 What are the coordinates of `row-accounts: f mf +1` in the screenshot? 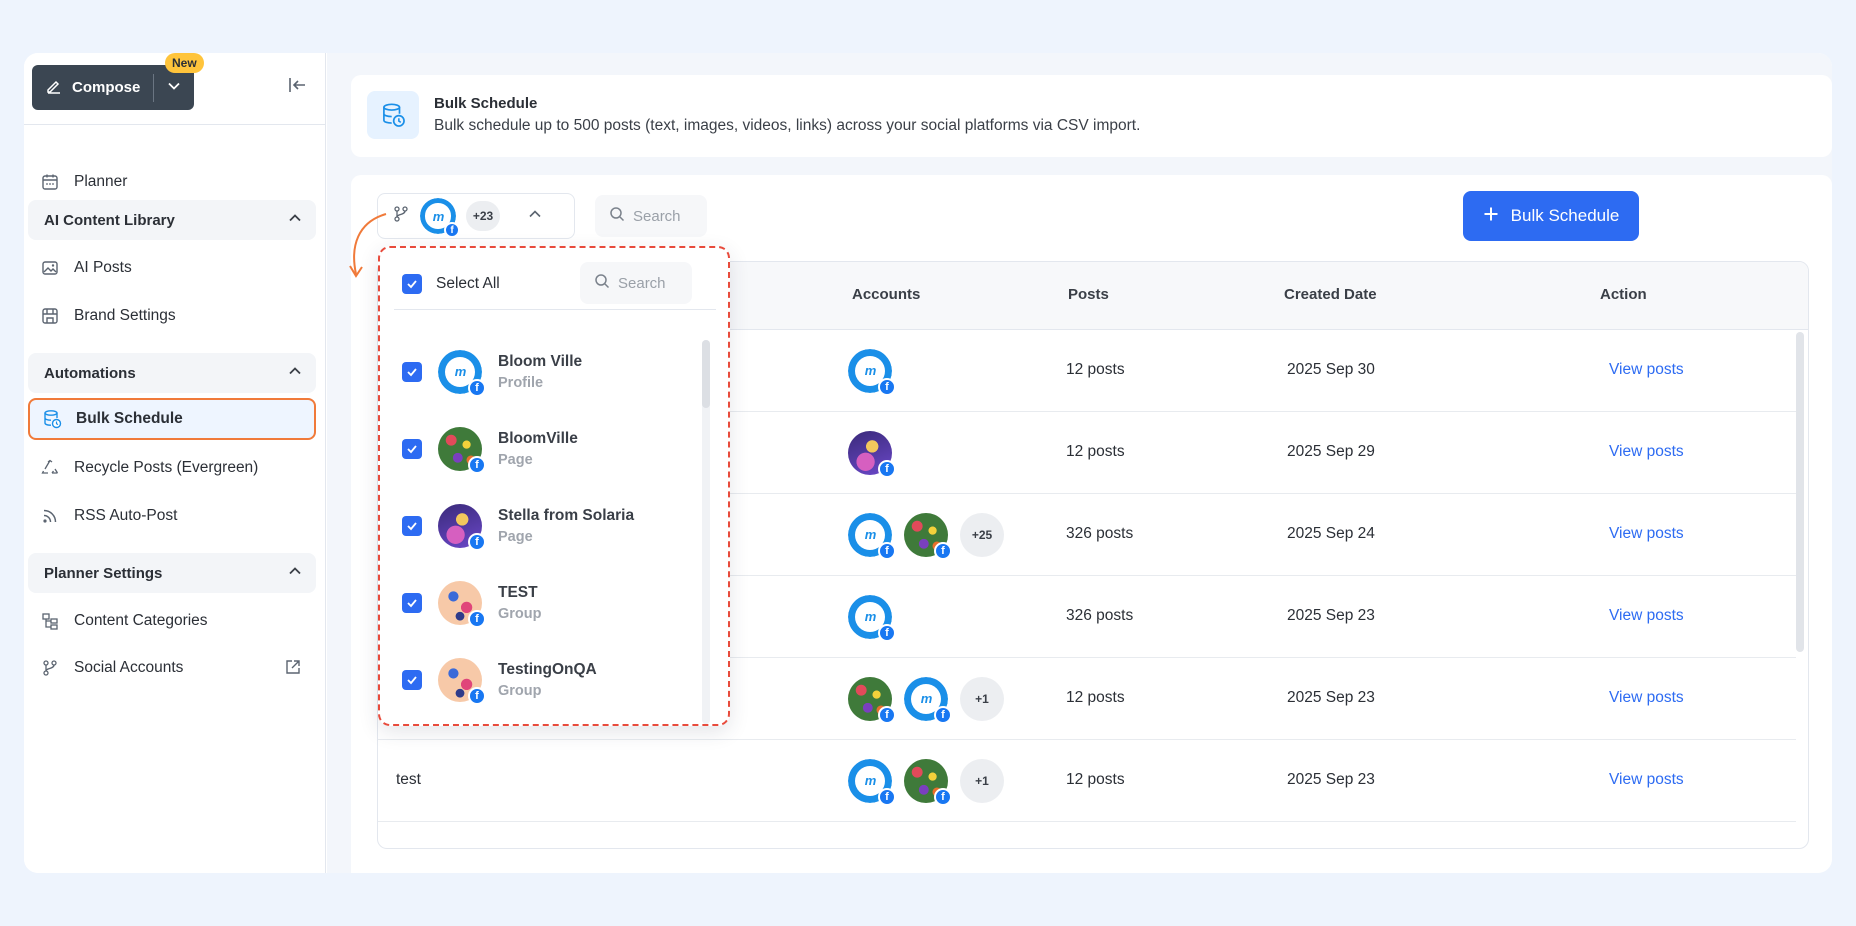 It's located at (926, 700).